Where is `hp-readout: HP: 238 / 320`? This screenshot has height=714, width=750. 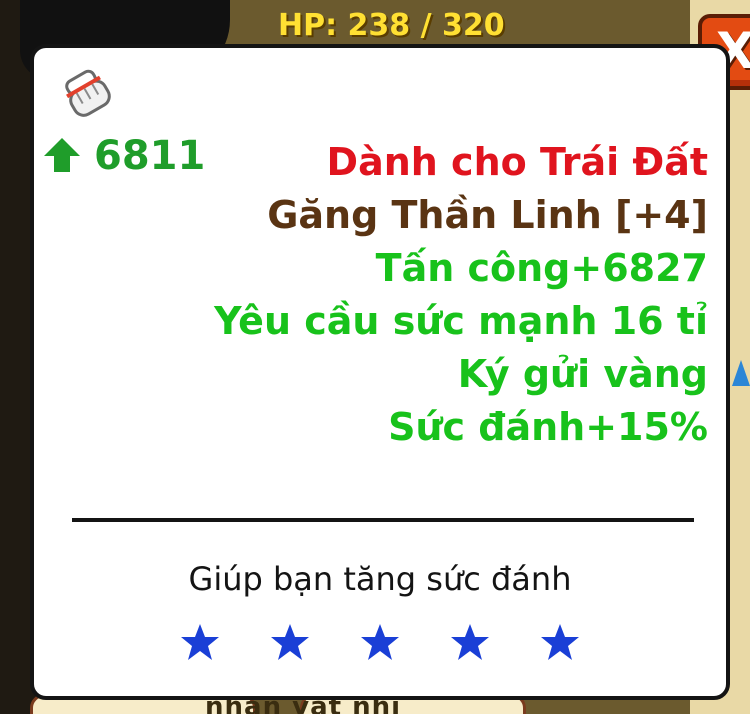
hp-readout: HP: 238 / 320 is located at coordinates (391, 25).